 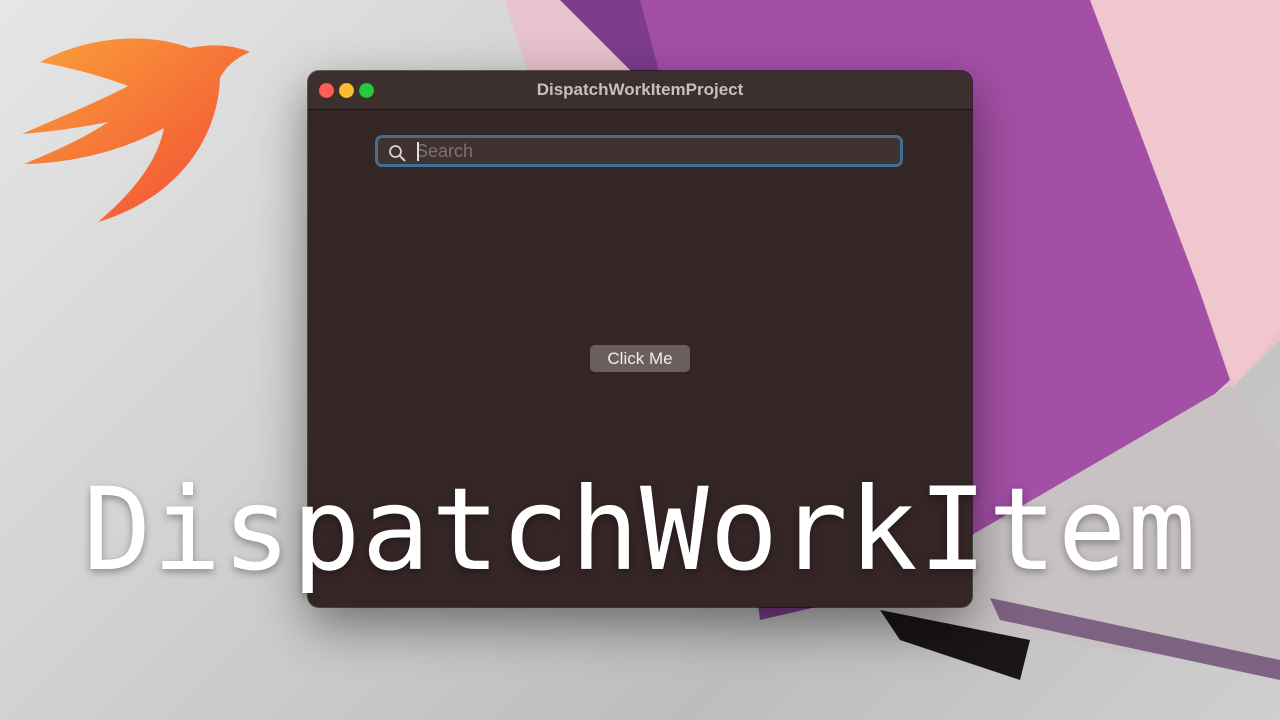 I want to click on search-field, so click(x=639, y=151).